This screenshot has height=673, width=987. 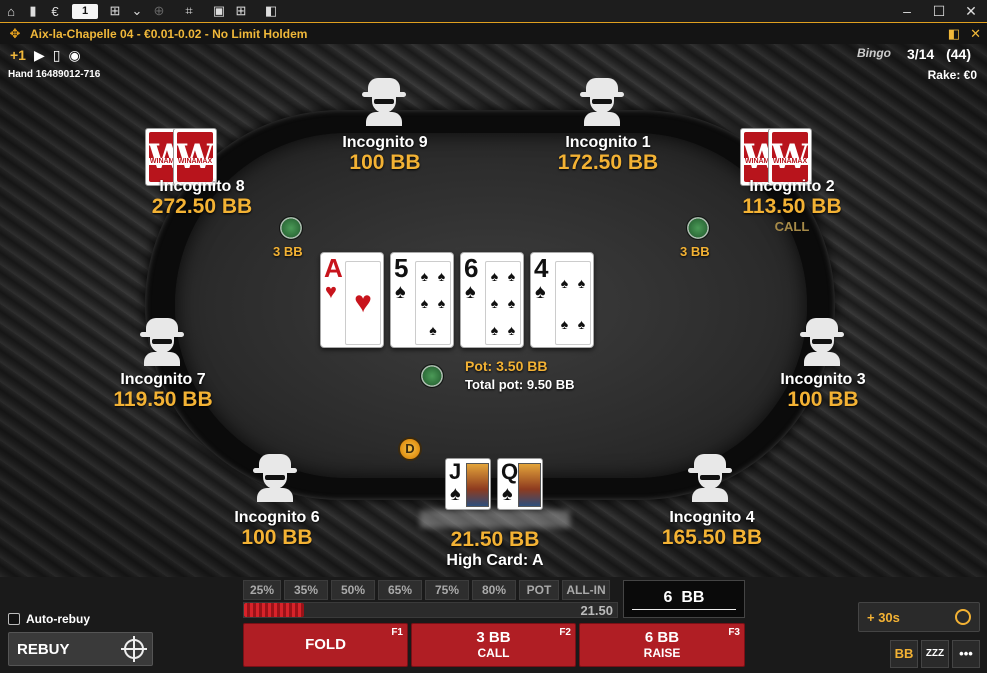 I want to click on dealer-button-icon: D, so click(x=410, y=449).